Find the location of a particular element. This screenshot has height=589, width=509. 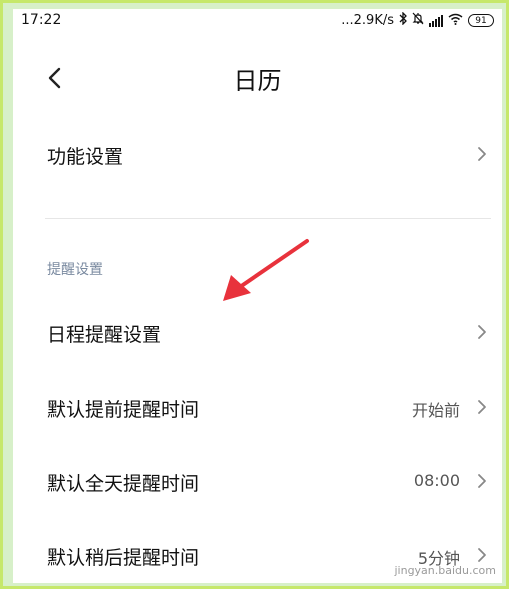

silent-icon is located at coordinates (418, 20).